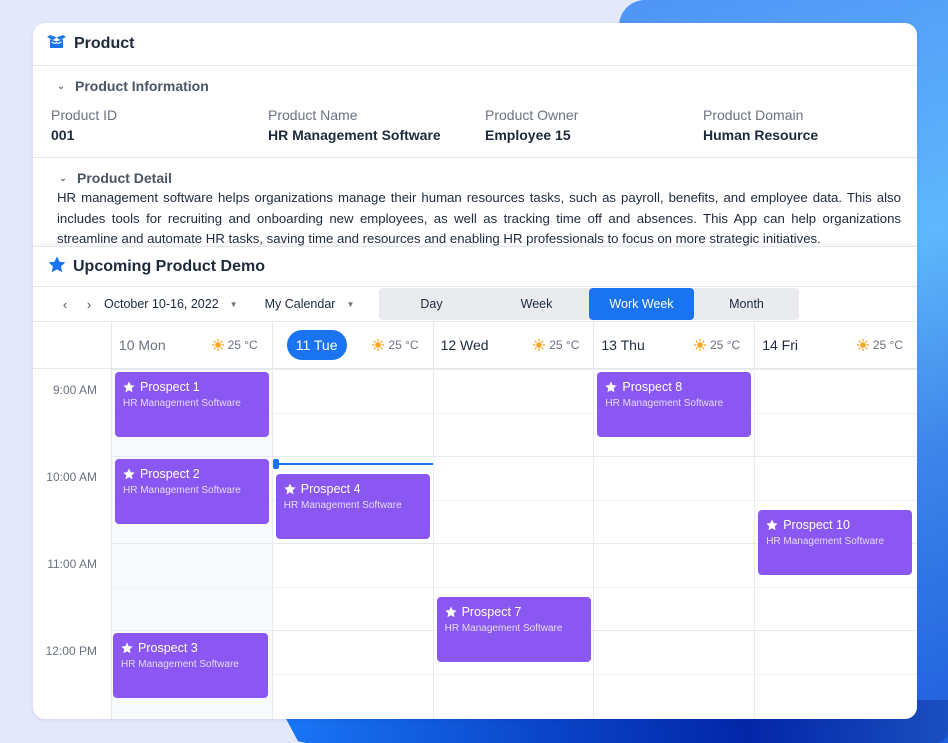 The width and height of the screenshot is (948, 743). I want to click on view-month-button: Month, so click(746, 304).